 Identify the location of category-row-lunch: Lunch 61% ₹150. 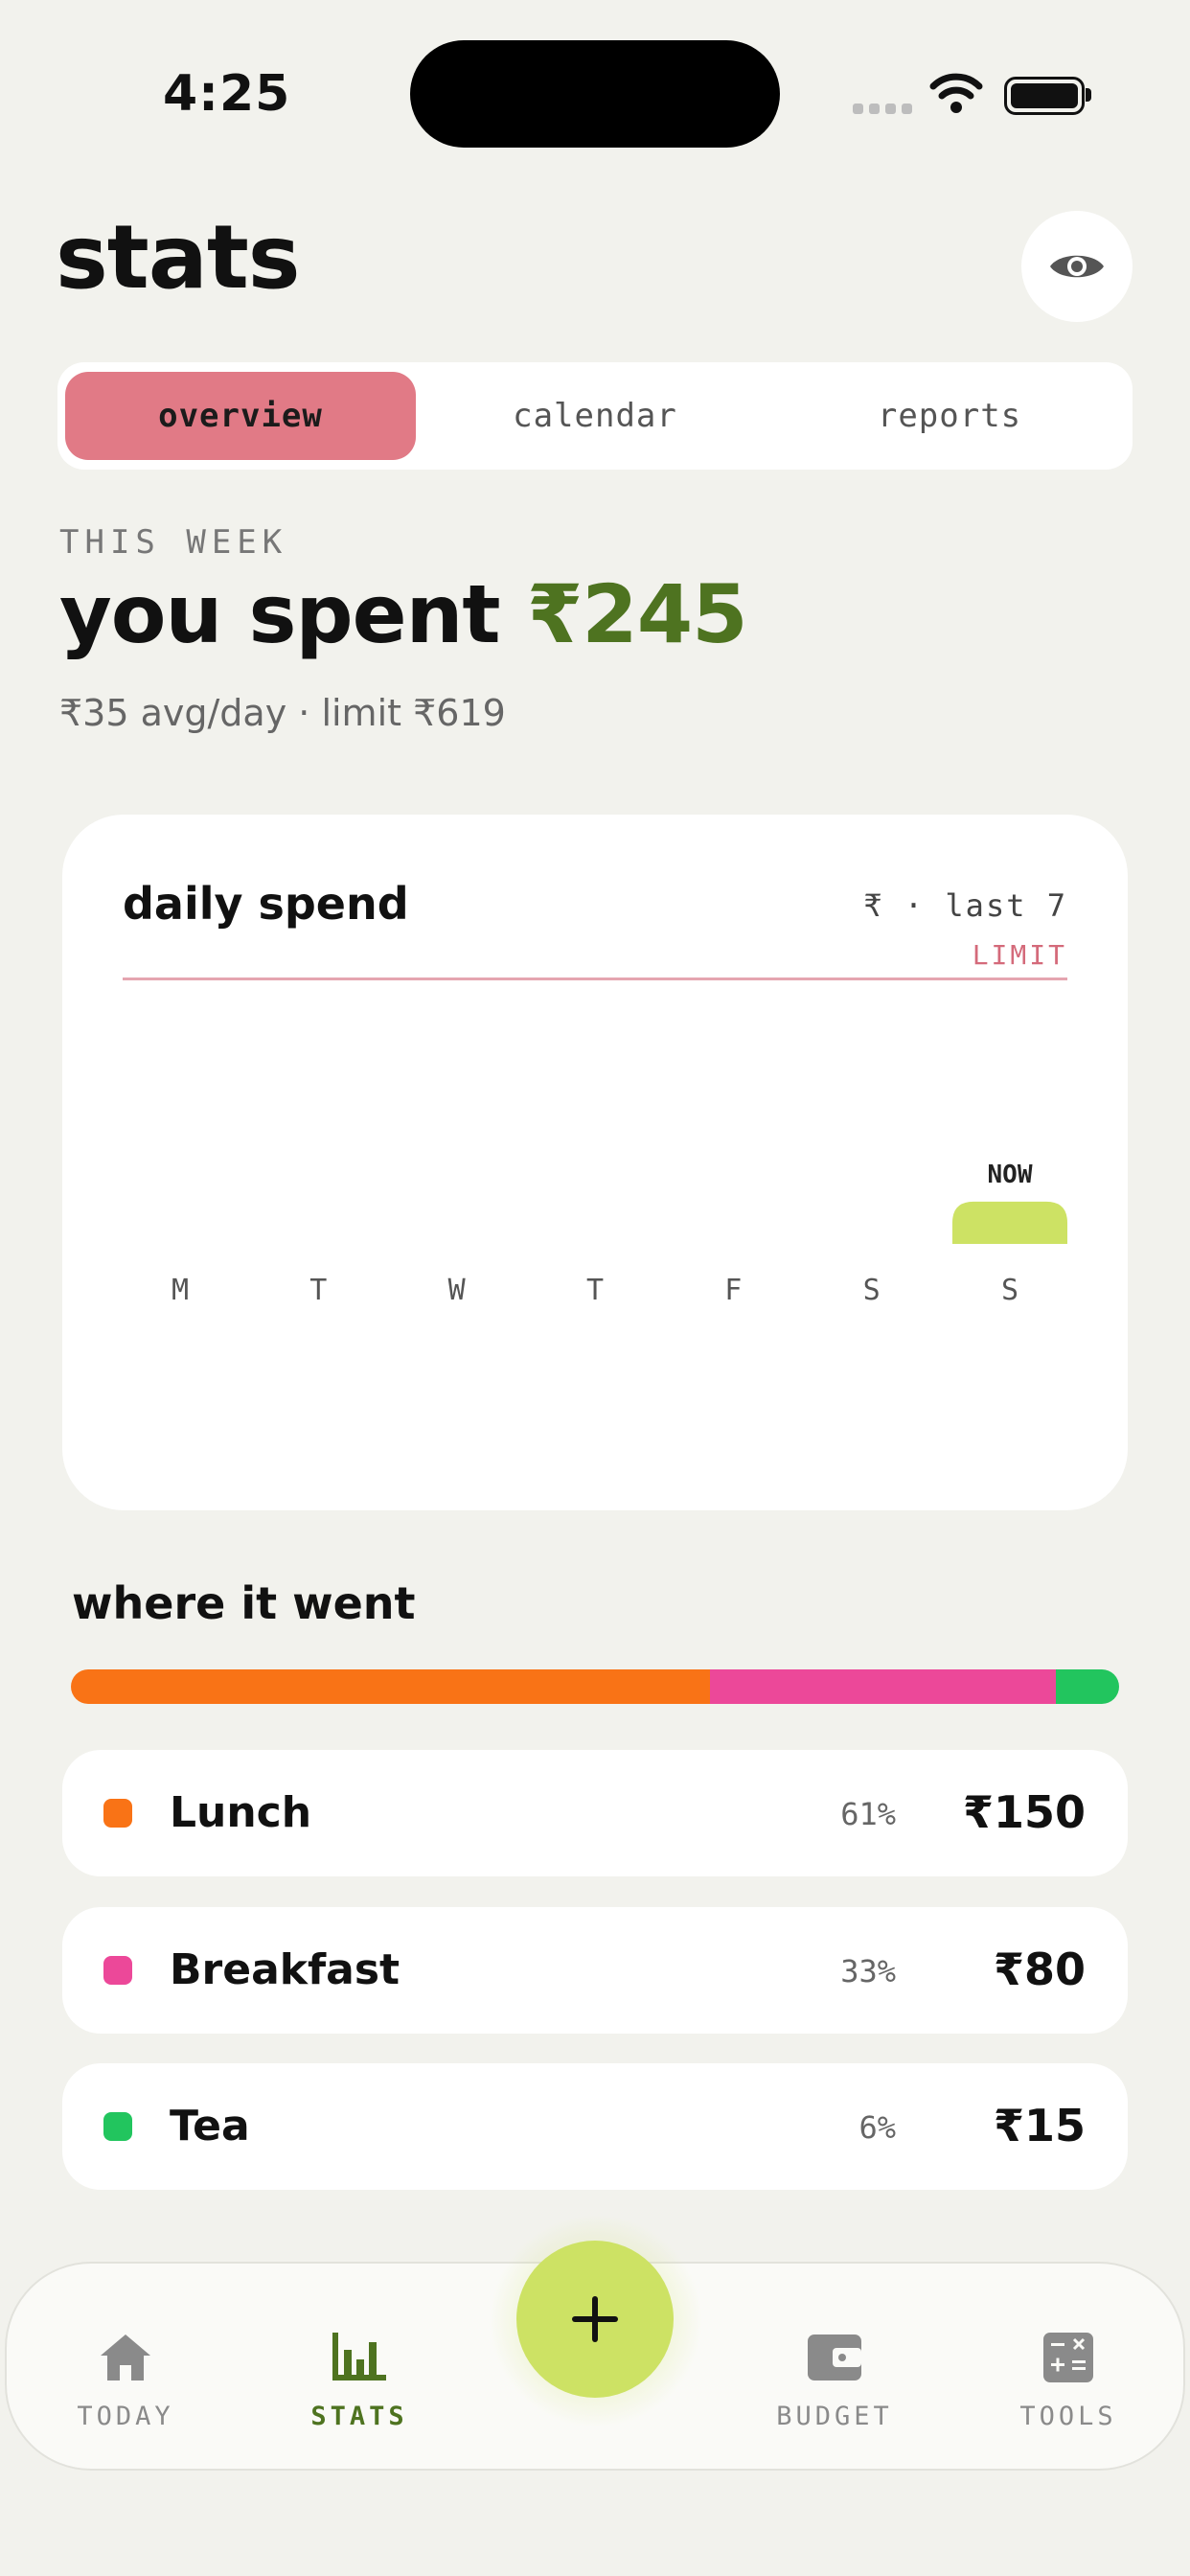
(595, 1813).